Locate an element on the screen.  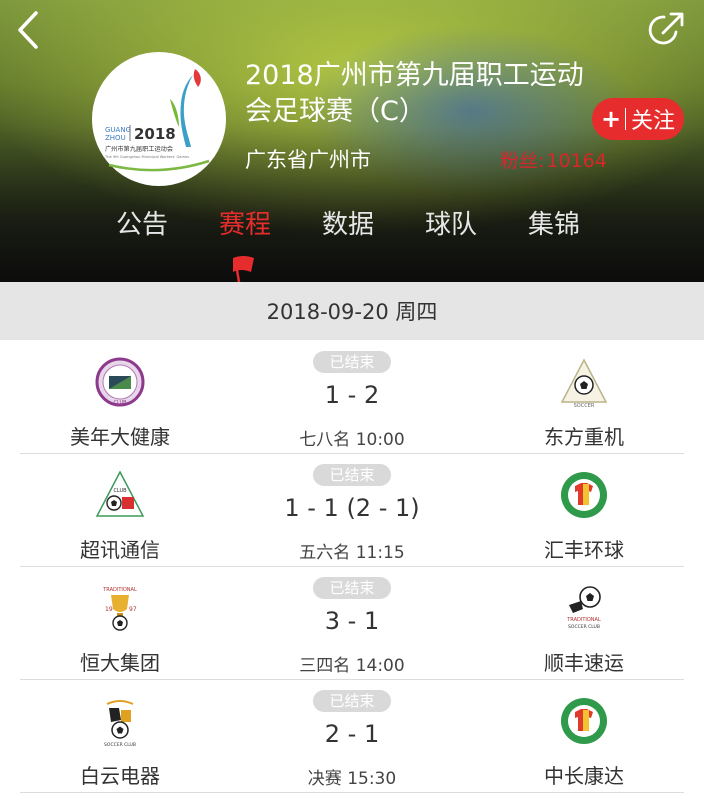
svg-text: SOCCER is located at coordinates (584, 406).